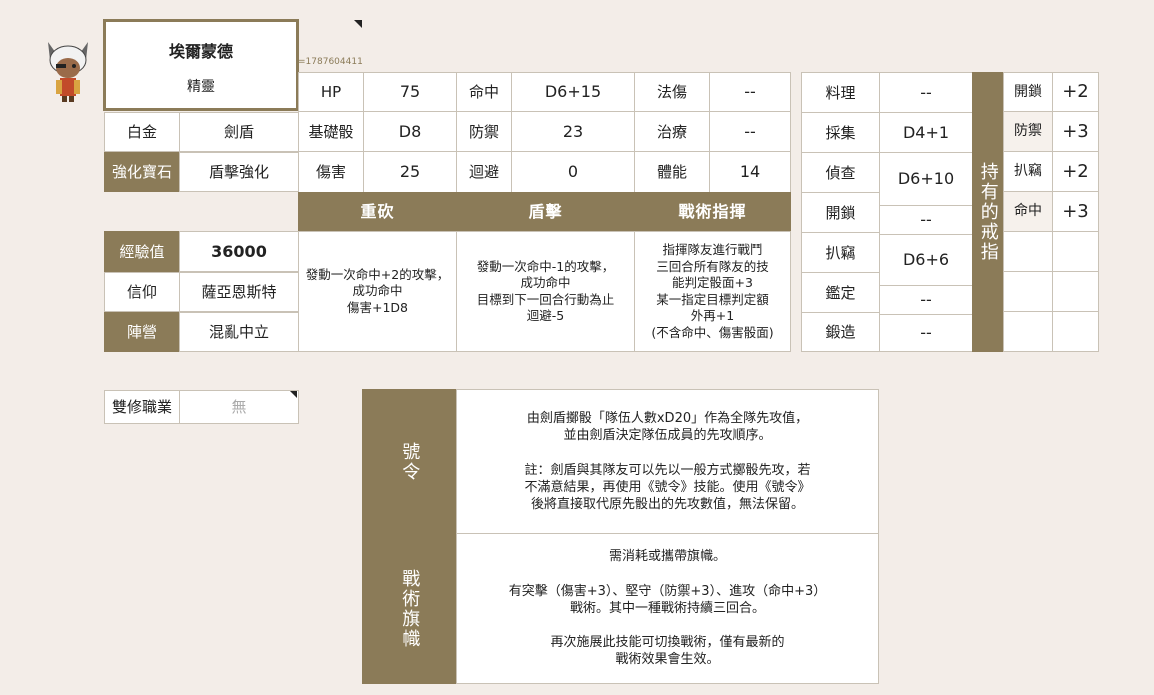  Describe the element at coordinates (239, 172) in the screenshot. I see `gem-value: 盾擊強化` at that location.